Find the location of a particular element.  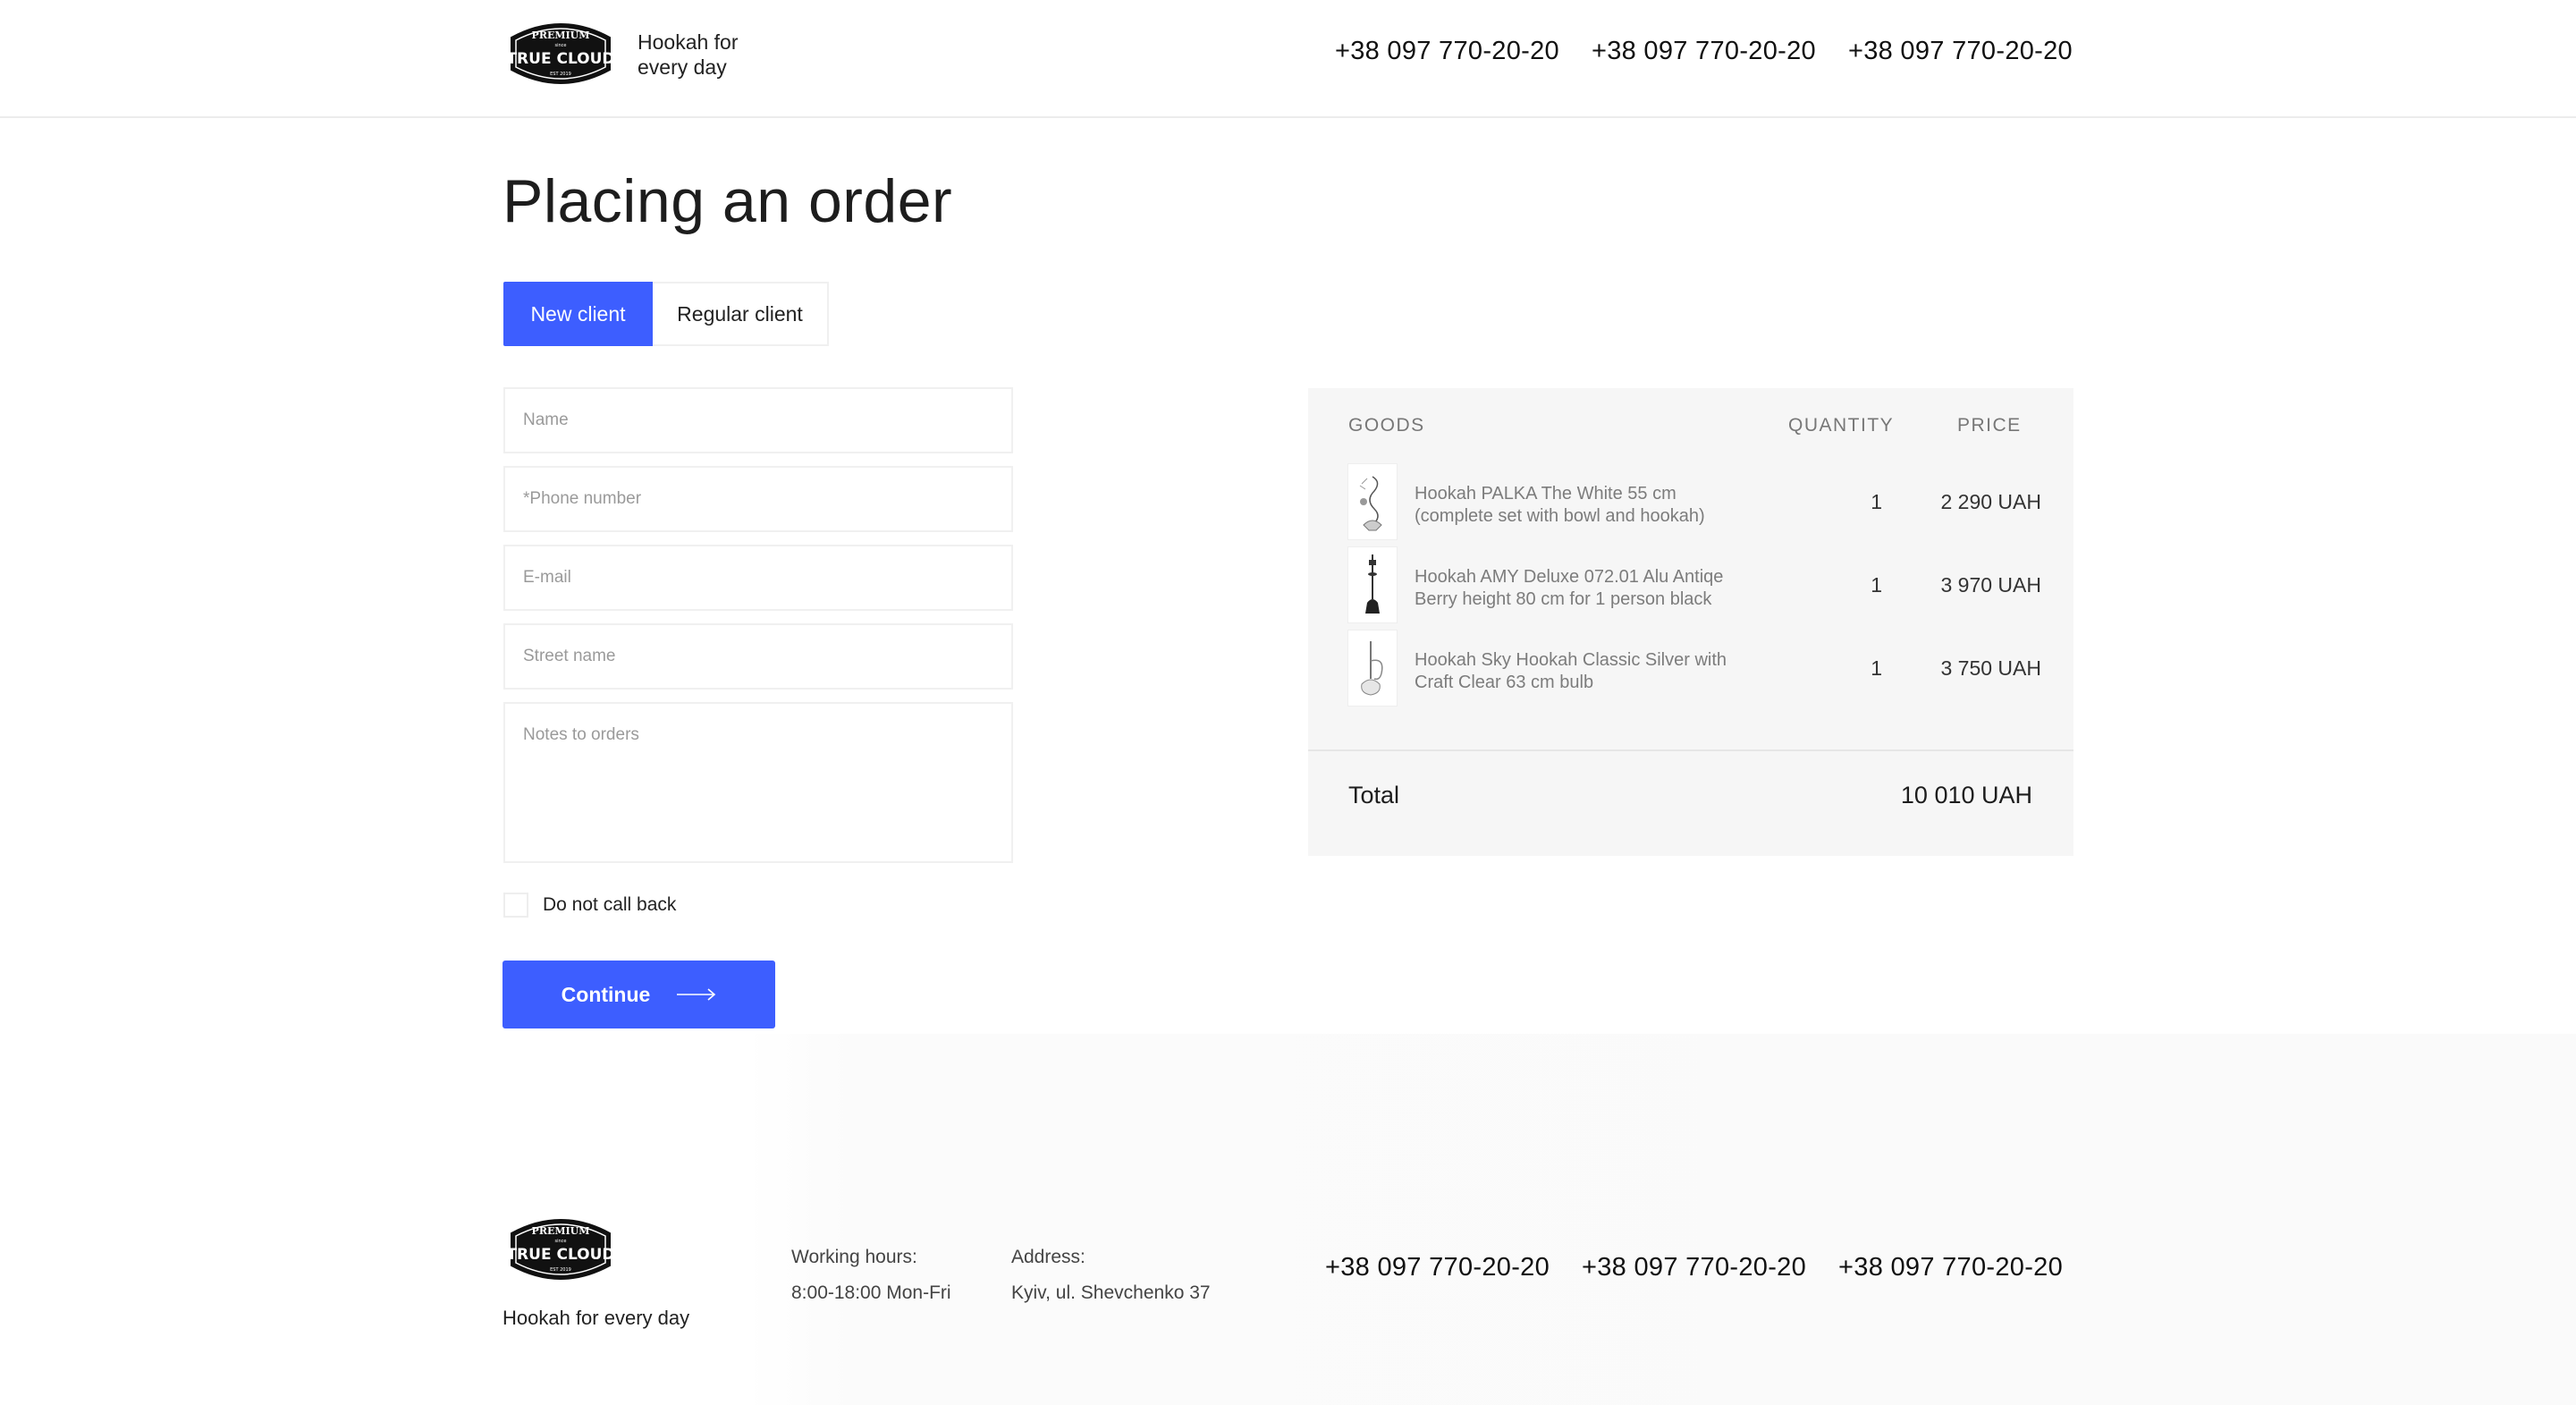

item-price: 2 290 UAH is located at coordinates (1990, 502).